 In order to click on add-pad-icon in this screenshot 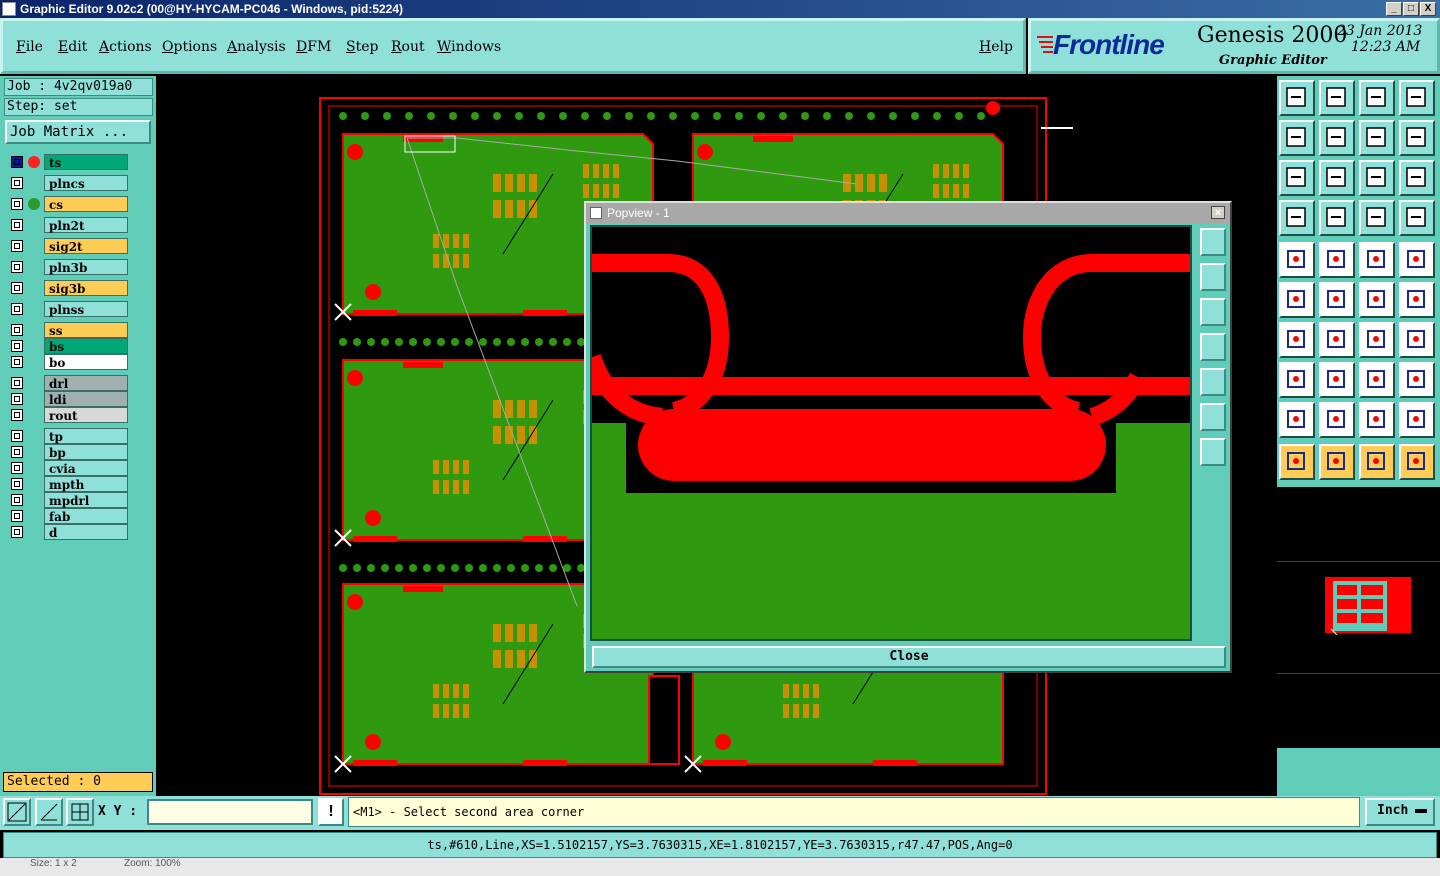, I will do `click(1297, 260)`.